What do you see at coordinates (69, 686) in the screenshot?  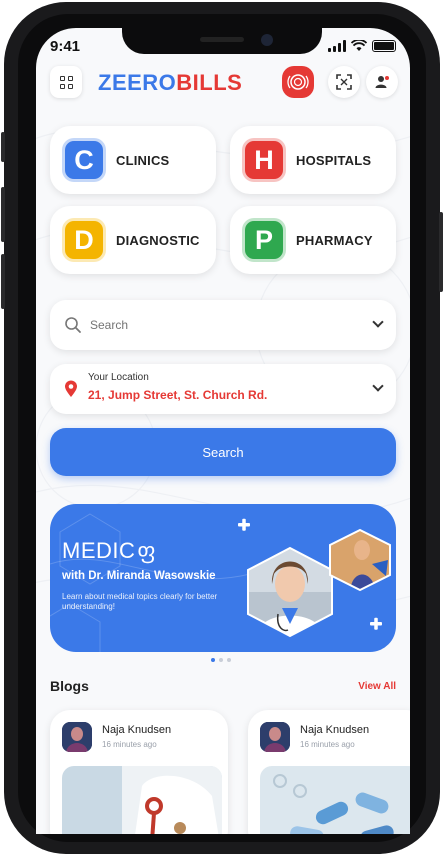 I see `blogs-section-title: Blogs` at bounding box center [69, 686].